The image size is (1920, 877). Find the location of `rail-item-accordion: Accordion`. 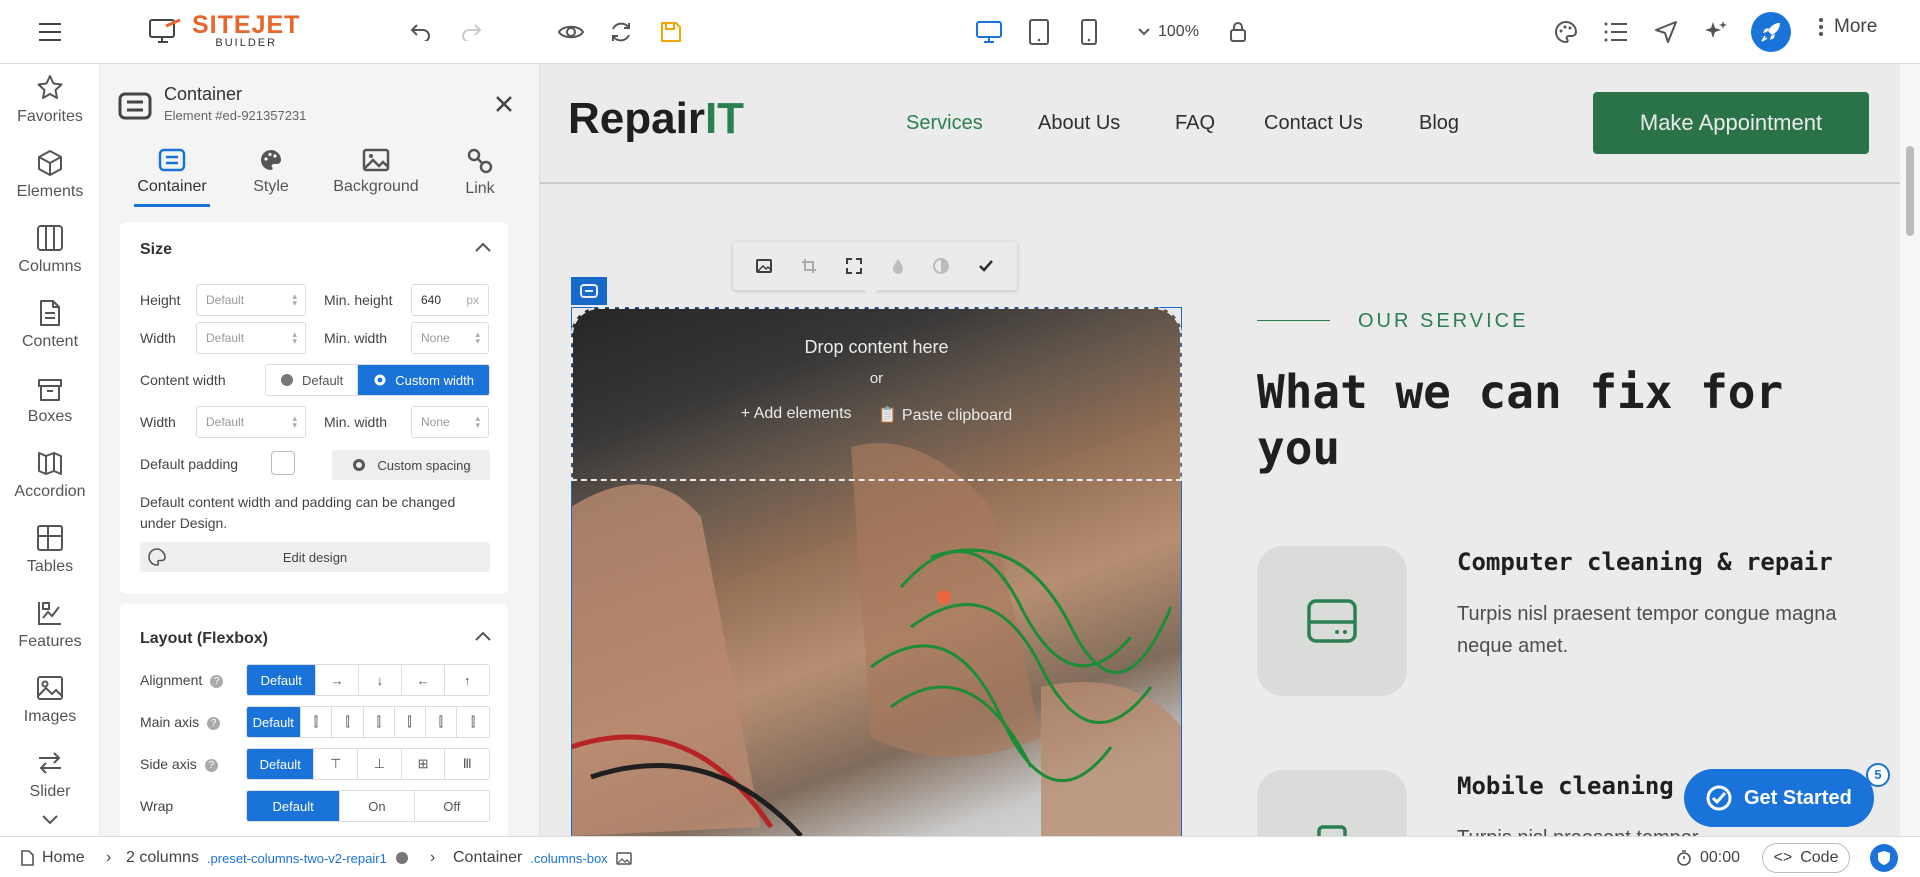

rail-item-accordion: Accordion is located at coordinates (50, 484).